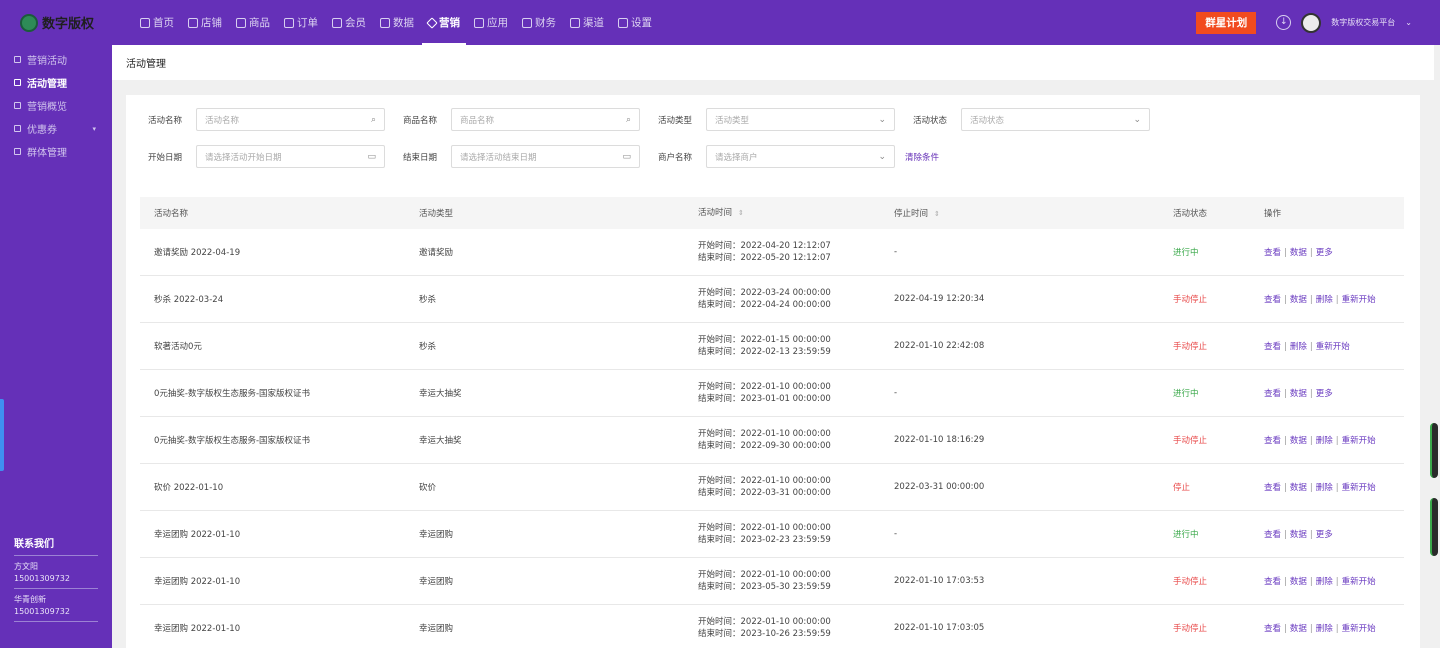  I want to click on filter-input: 请选择商户 ⌄, so click(800, 156).